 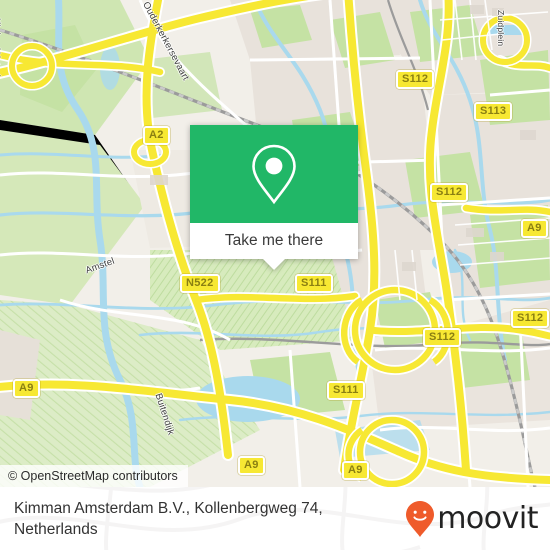 I want to click on map-attribution: © OpenStreetMap contributors, so click(x=94, y=476).